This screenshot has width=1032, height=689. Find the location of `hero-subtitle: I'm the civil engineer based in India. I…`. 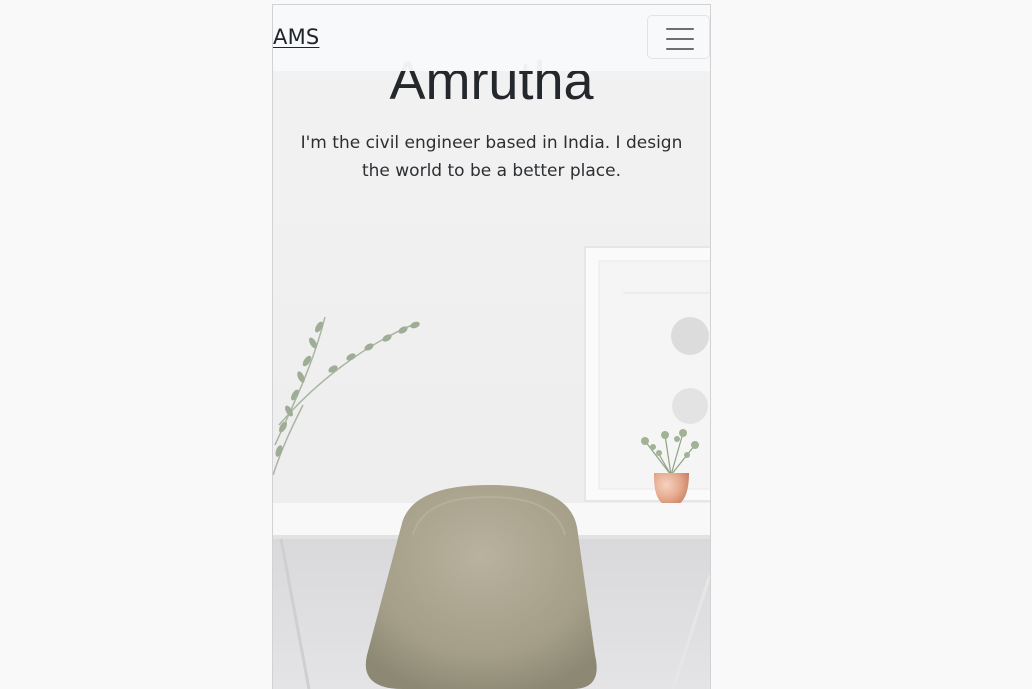

hero-subtitle: I'm the civil engineer based in India. I… is located at coordinates (491, 157).